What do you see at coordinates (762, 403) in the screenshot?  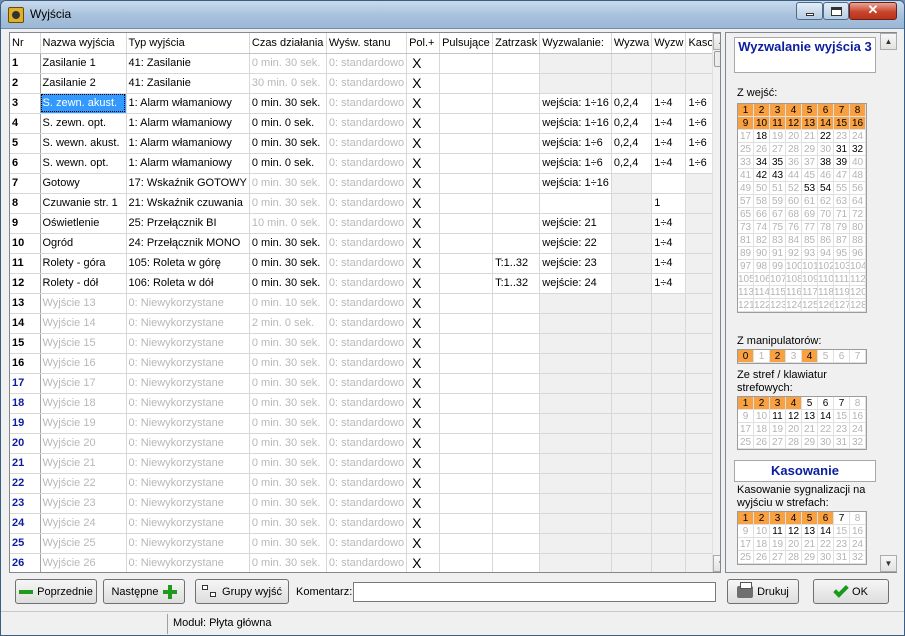 I see `selector-cell: 2` at bounding box center [762, 403].